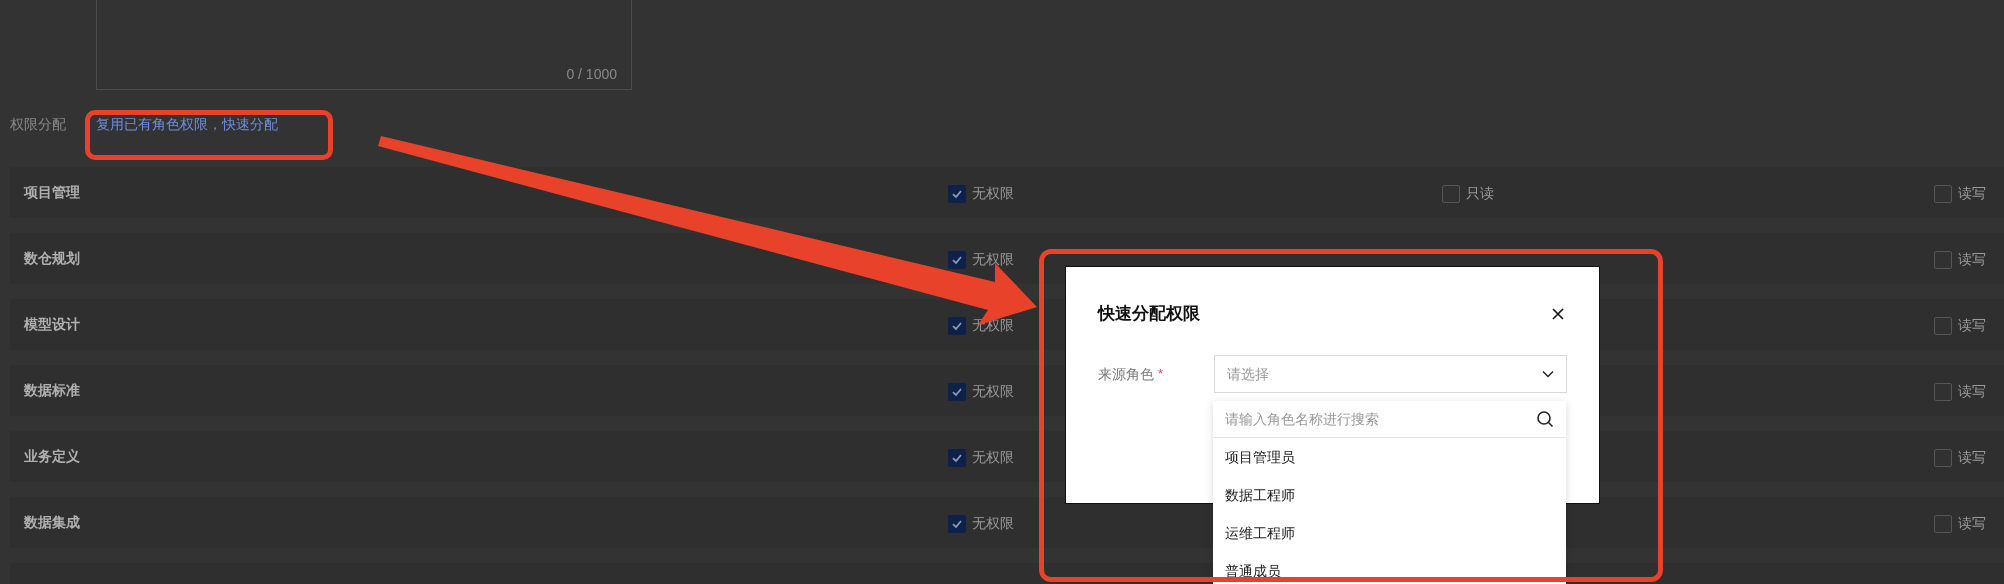 This screenshot has width=2004, height=584. I want to click on module-name: 数据集成, so click(52, 522).